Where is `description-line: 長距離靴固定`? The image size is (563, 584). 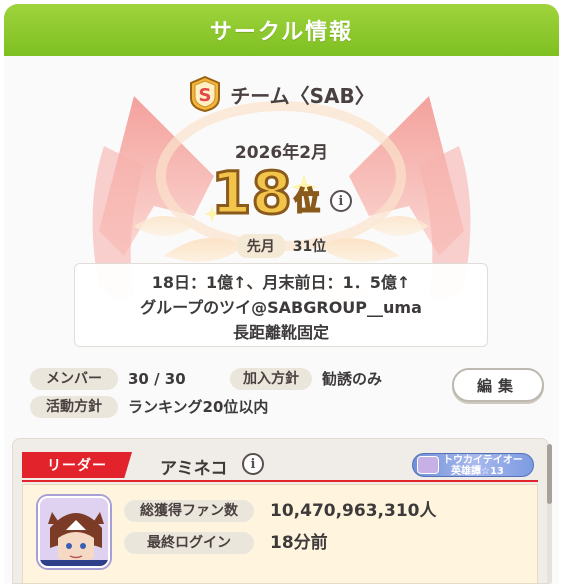
description-line: 長距離靴固定 is located at coordinates (280, 332).